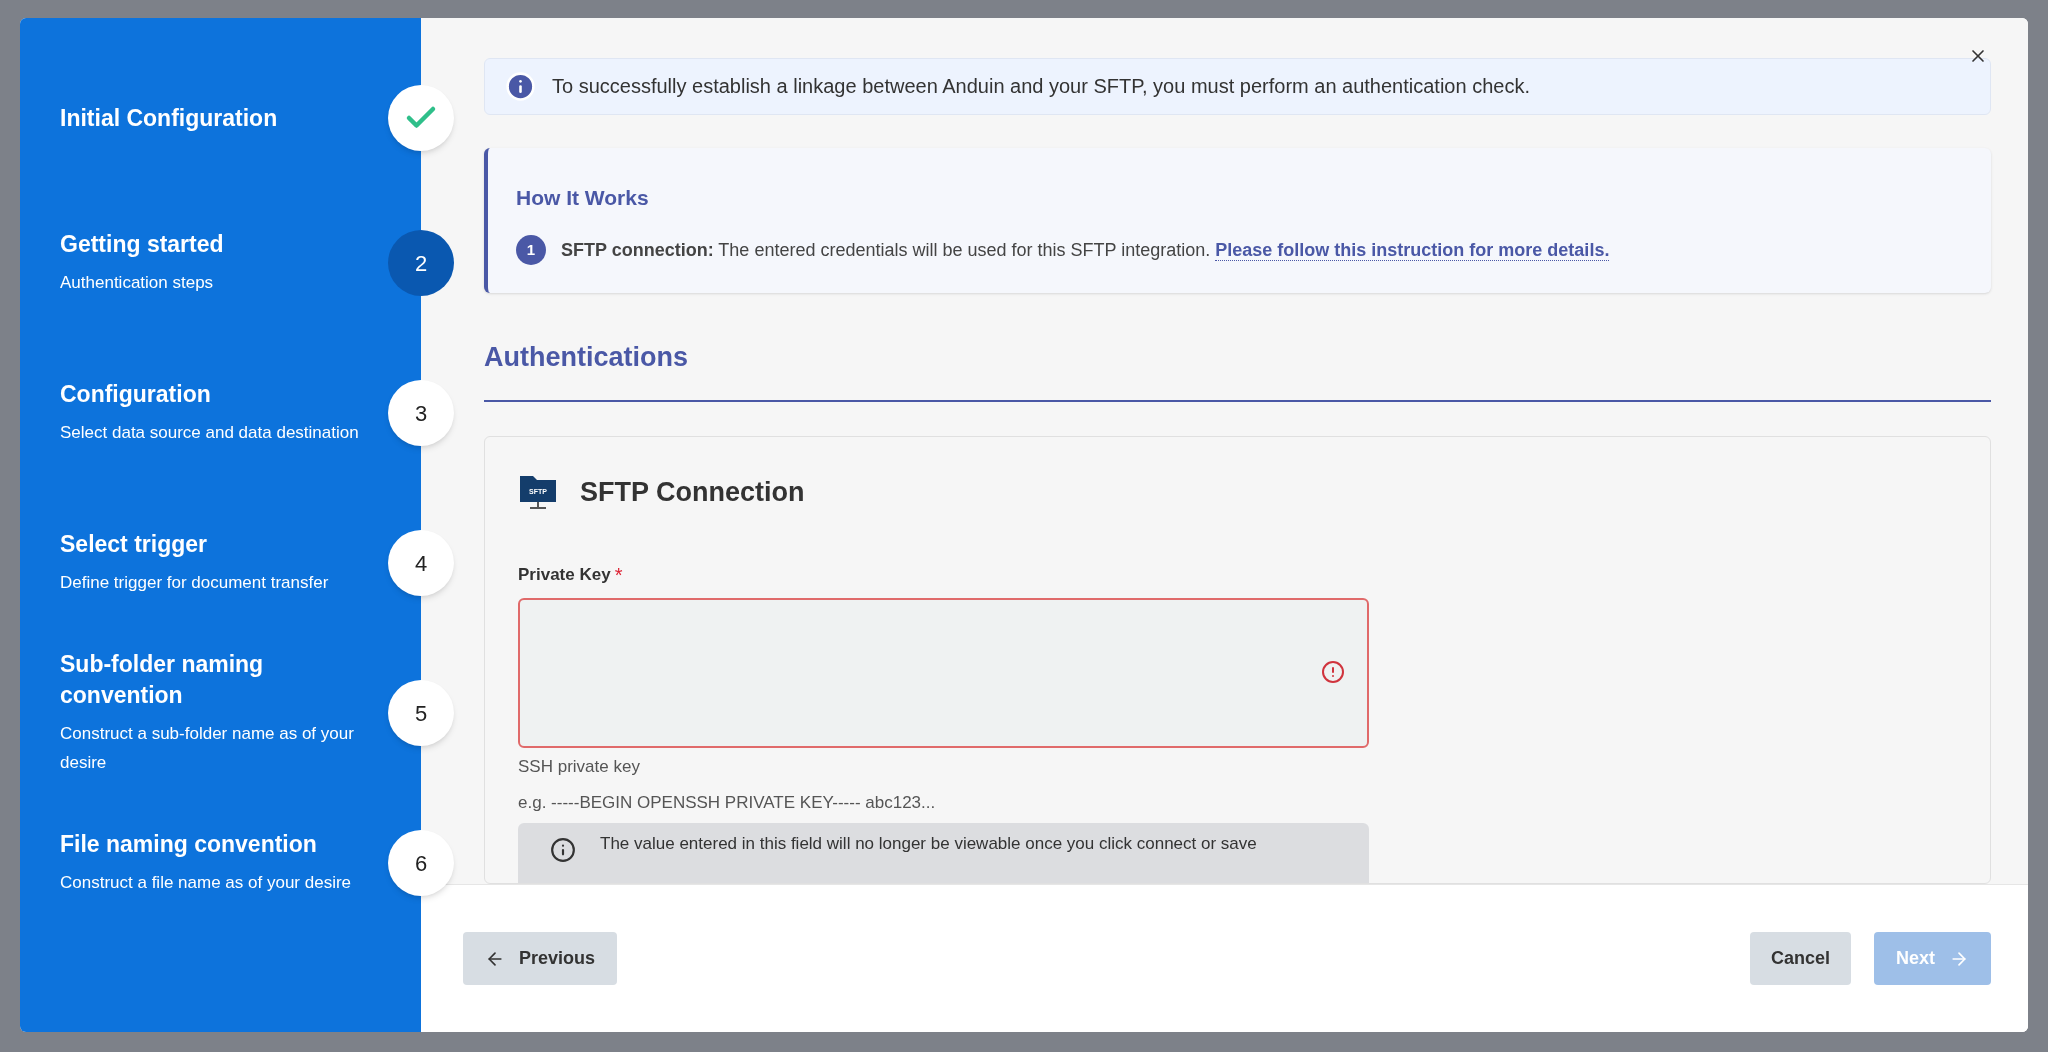 The height and width of the screenshot is (1052, 2048). What do you see at coordinates (586, 357) in the screenshot?
I see `section-title: Authentications` at bounding box center [586, 357].